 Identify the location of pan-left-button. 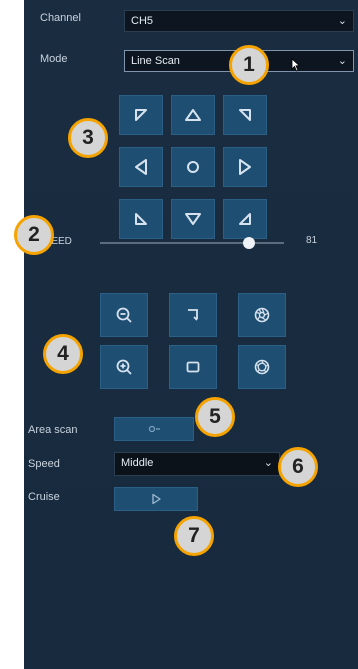
(141, 167).